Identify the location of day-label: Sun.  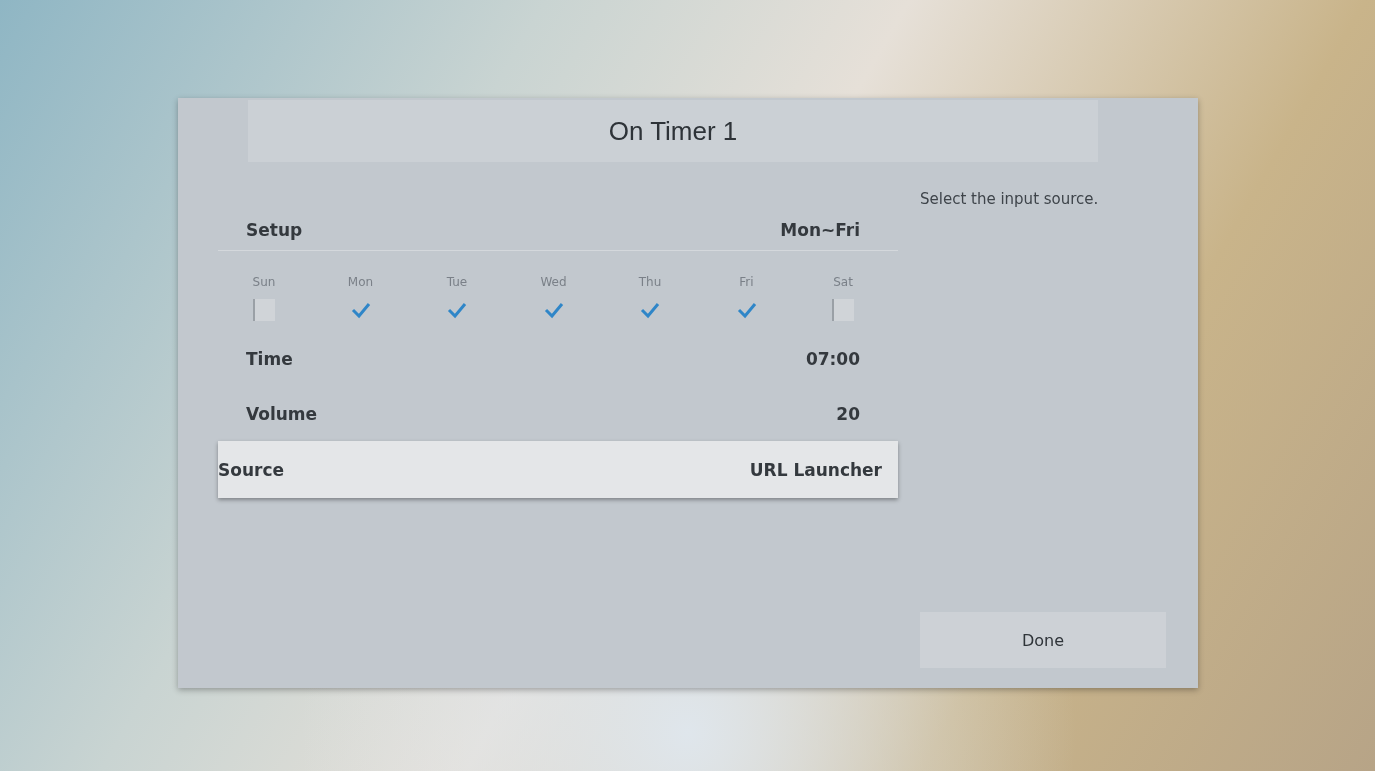
(264, 282).